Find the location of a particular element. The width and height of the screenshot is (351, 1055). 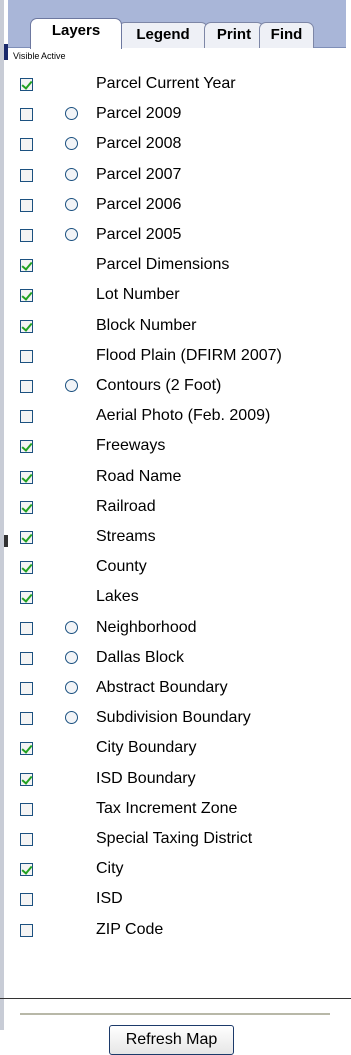

layer-label: Parcel Current Year is located at coordinates (166, 83).